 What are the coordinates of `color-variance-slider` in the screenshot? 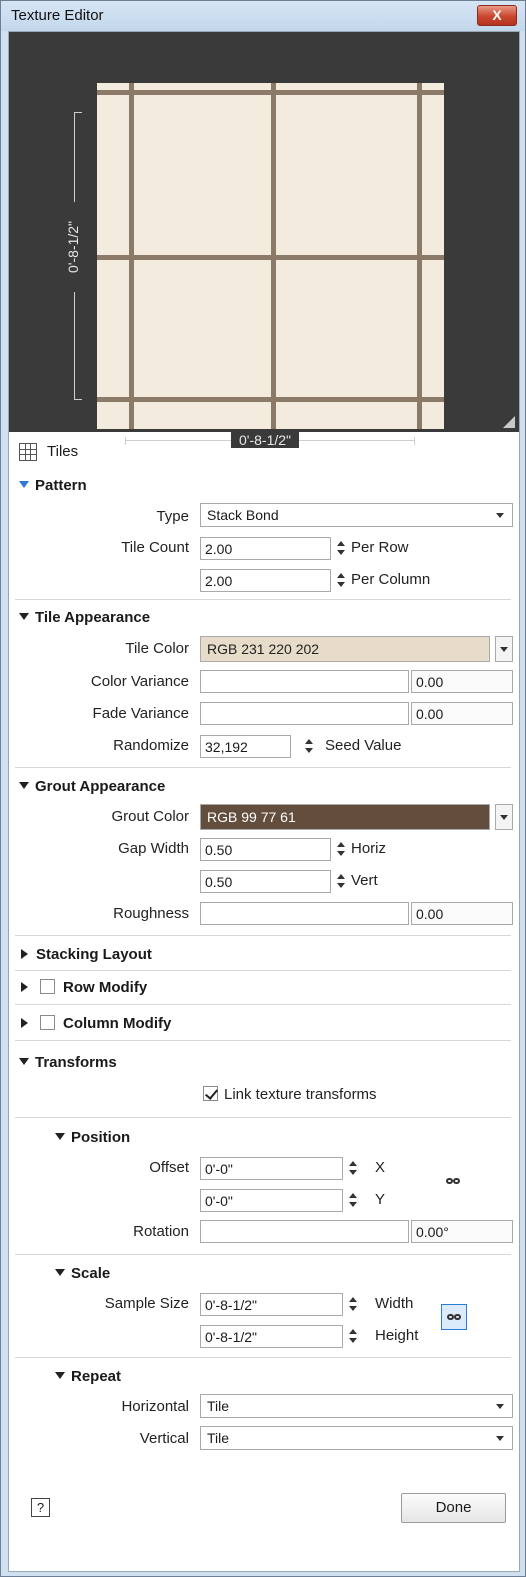 It's located at (304, 681).